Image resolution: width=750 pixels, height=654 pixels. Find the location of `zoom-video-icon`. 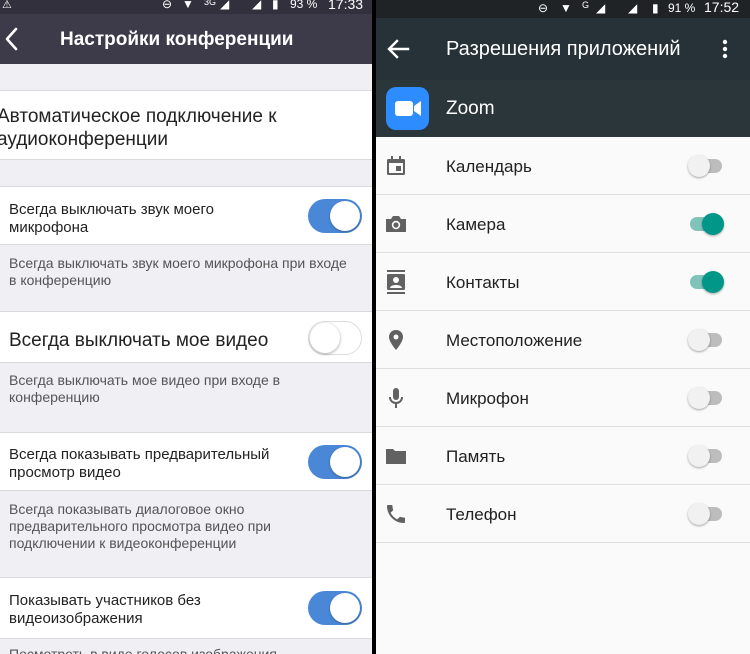

zoom-video-icon is located at coordinates (407, 108).